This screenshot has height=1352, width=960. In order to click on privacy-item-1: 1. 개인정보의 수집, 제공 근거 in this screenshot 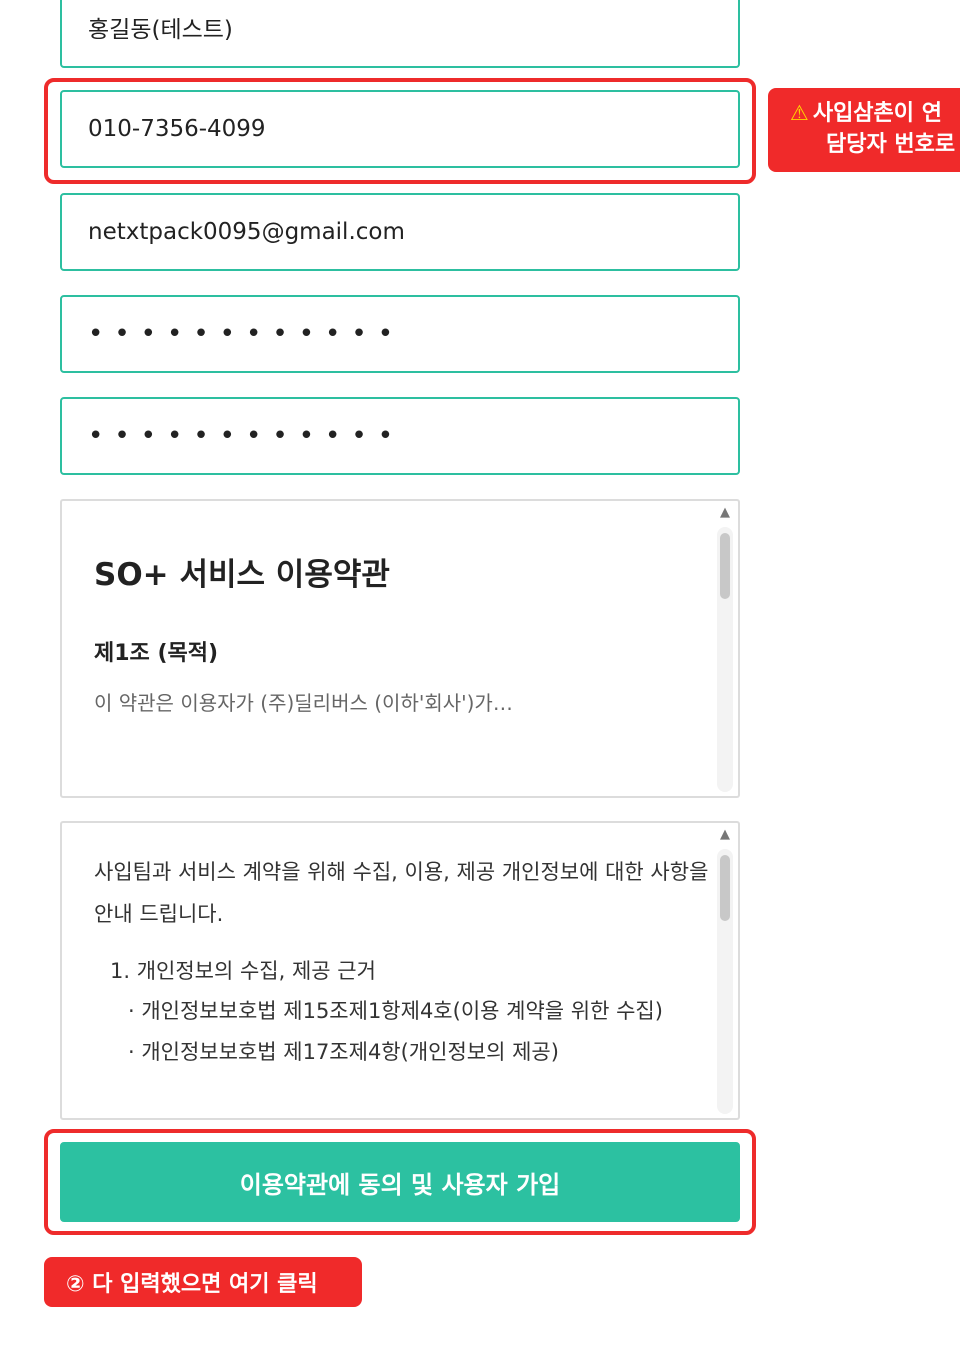, I will do `click(243, 971)`.